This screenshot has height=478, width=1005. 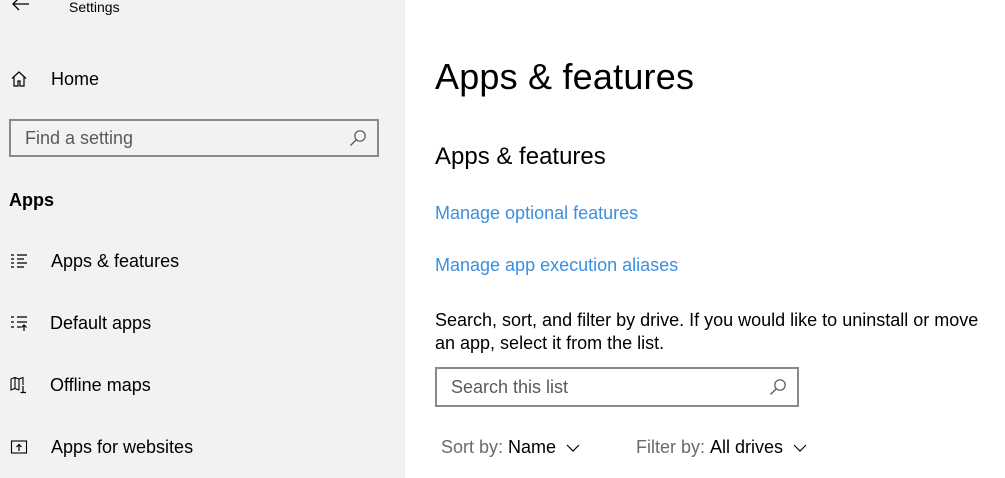 I want to click on default-apps-icon, so click(x=19, y=323).